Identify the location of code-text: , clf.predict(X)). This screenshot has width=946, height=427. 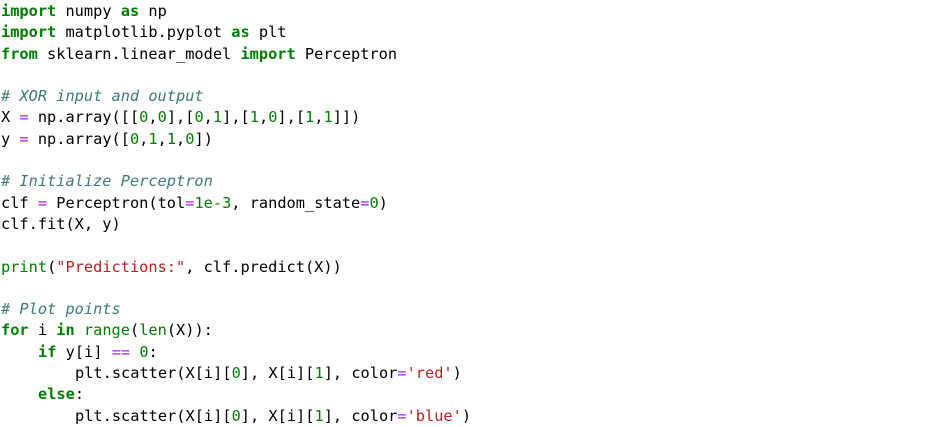
(263, 266).